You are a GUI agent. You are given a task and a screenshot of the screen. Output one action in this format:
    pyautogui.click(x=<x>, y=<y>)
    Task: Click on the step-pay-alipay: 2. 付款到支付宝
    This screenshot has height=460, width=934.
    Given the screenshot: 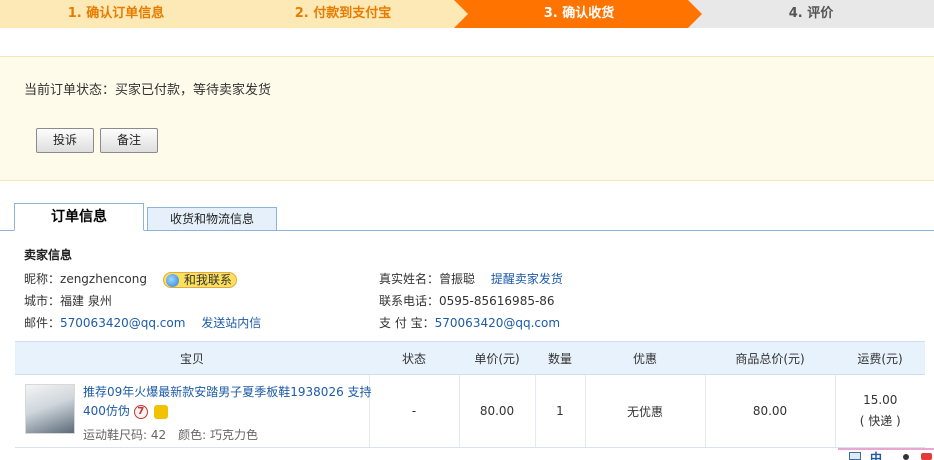 What is the action you would take?
    pyautogui.click(x=343, y=14)
    